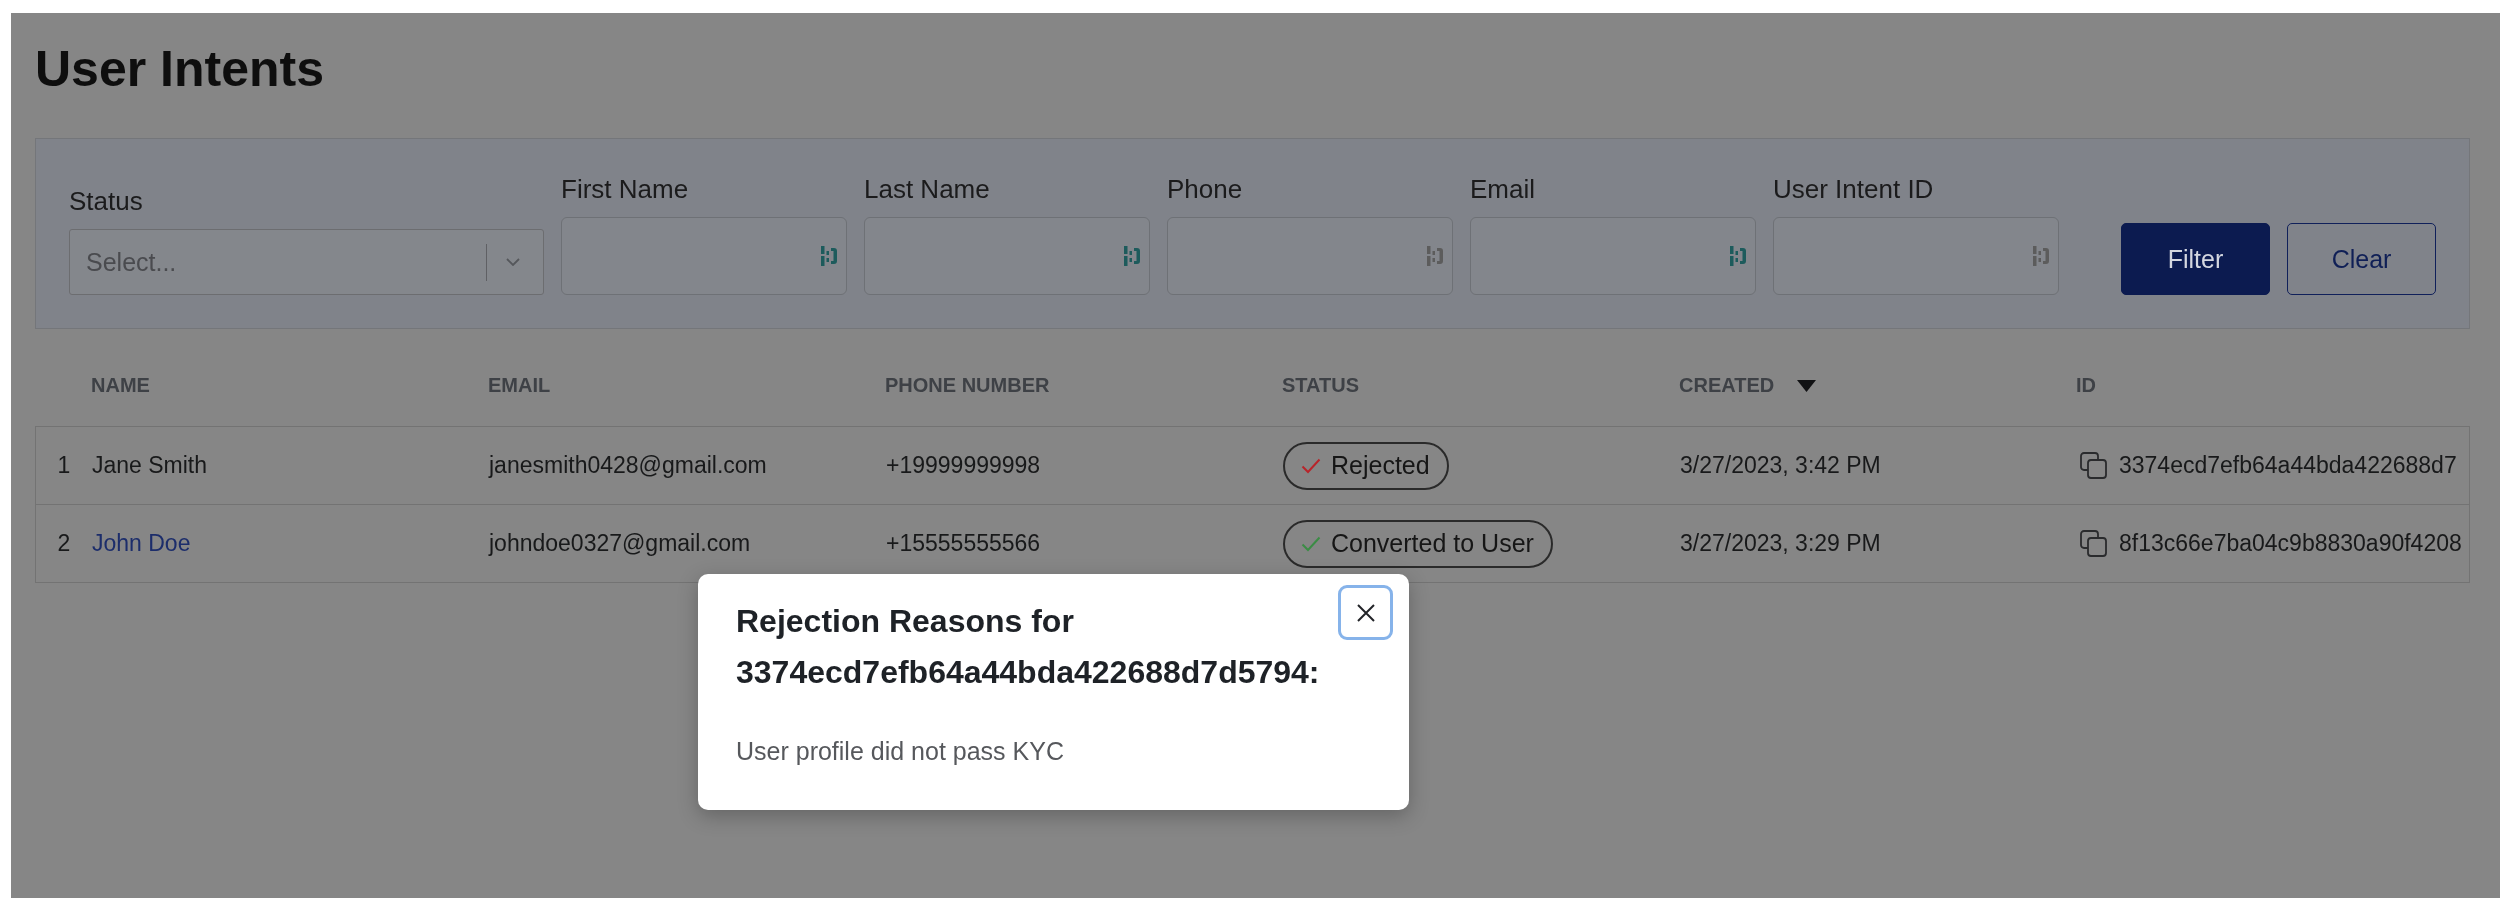 This screenshot has height=910, width=2510. What do you see at coordinates (1807, 385) in the screenshot?
I see `sort-caret-icon` at bounding box center [1807, 385].